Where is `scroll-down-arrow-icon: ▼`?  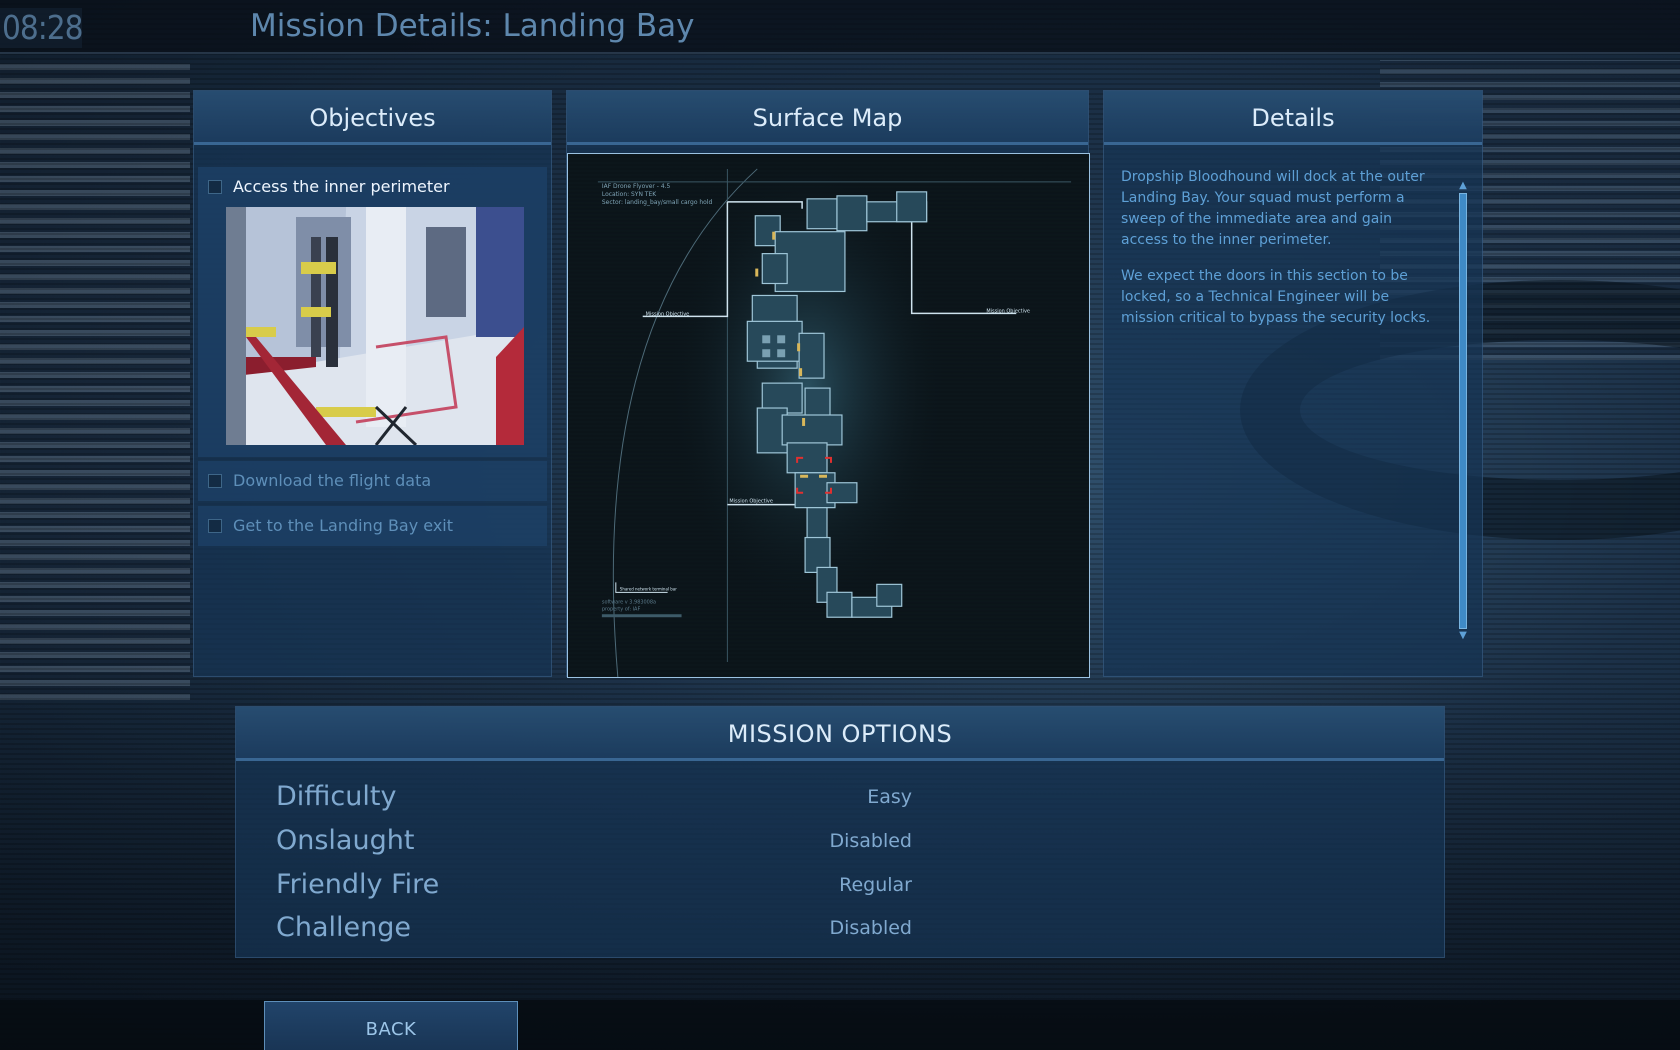 scroll-down-arrow-icon: ▼ is located at coordinates (1463, 636).